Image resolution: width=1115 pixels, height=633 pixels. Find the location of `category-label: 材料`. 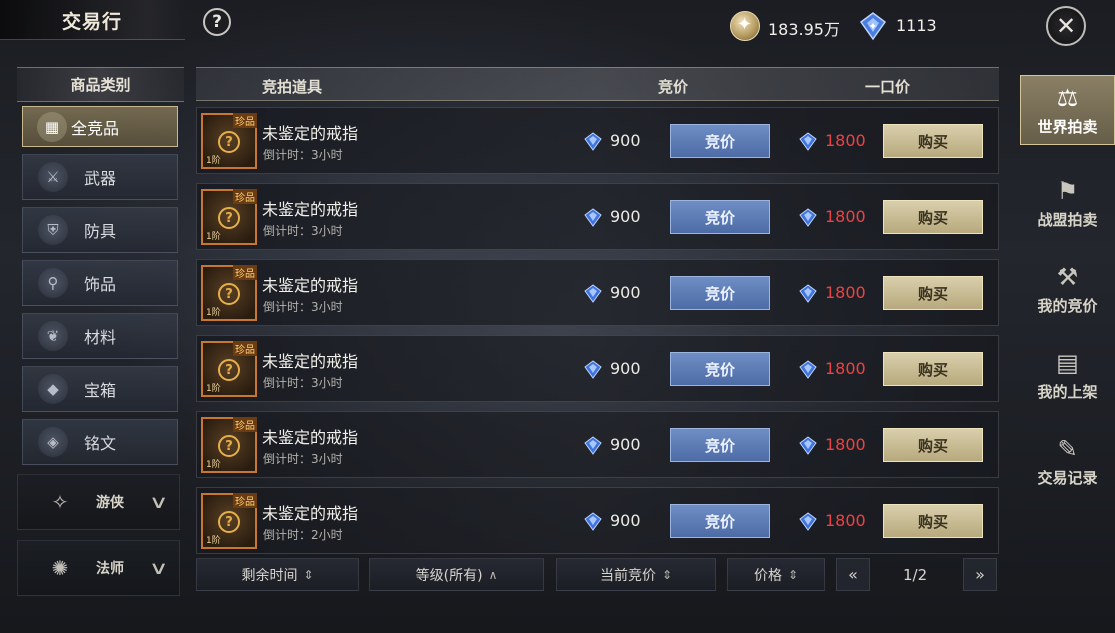

category-label: 材料 is located at coordinates (100, 337).